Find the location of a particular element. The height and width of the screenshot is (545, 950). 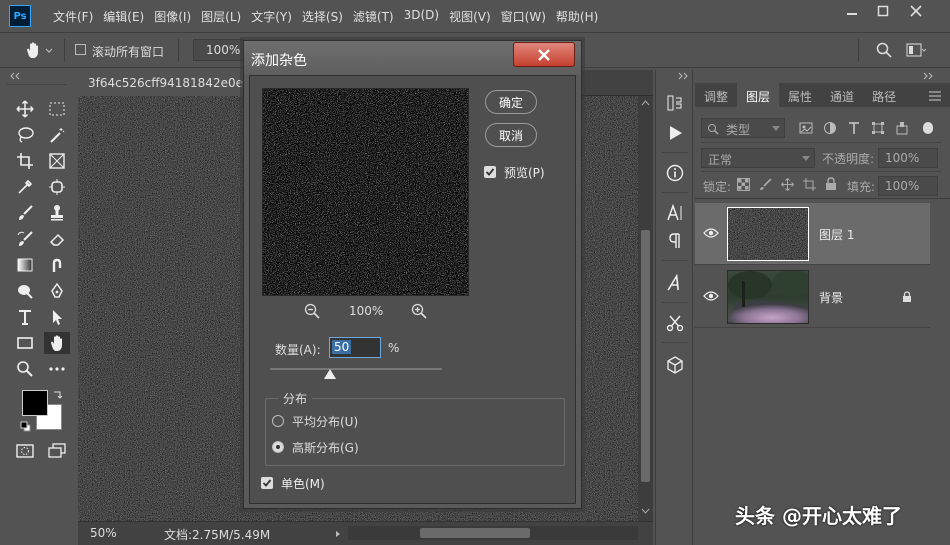

menu-select: 选择(S) is located at coordinates (322, 16).